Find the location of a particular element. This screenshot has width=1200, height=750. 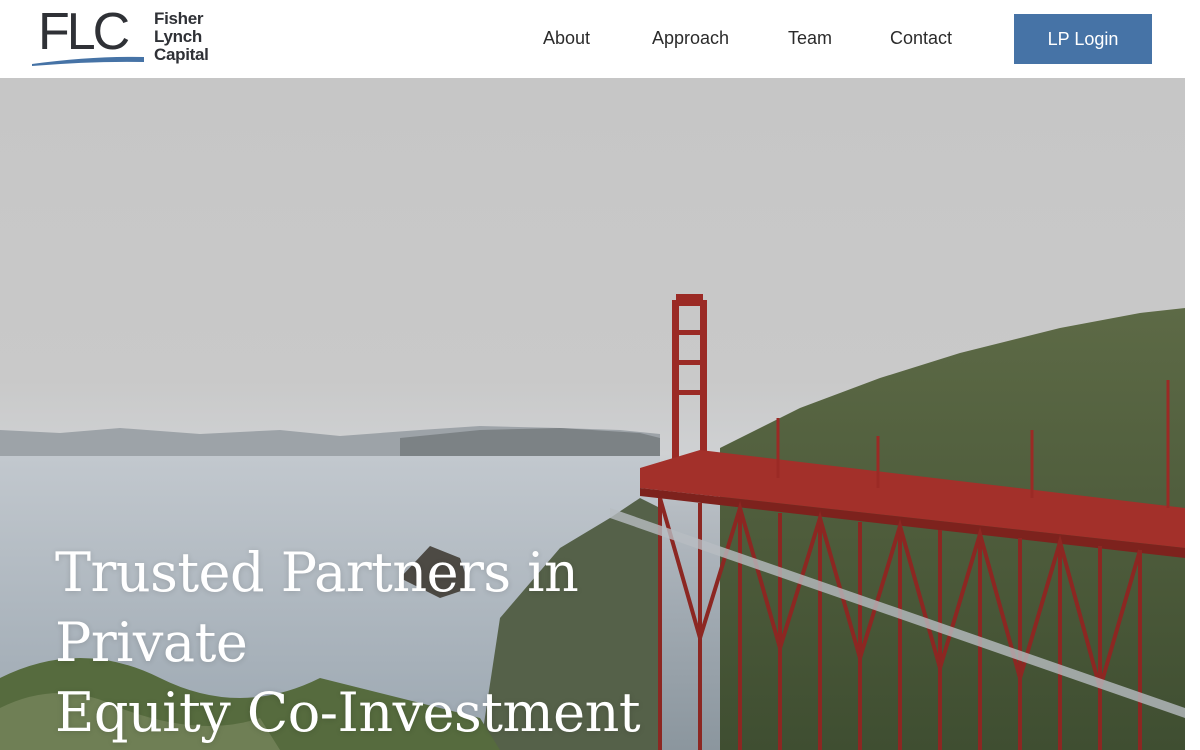

logo-underline-swoosh is located at coordinates (88, 61).